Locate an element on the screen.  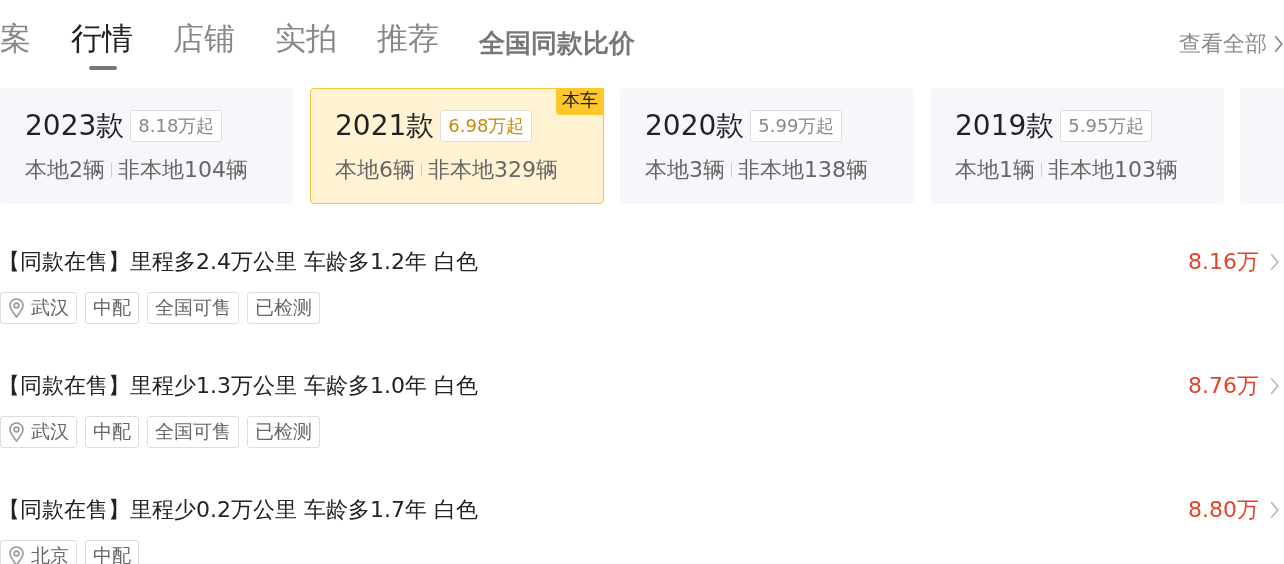
local-count: 本地1辆 is located at coordinates (995, 170).